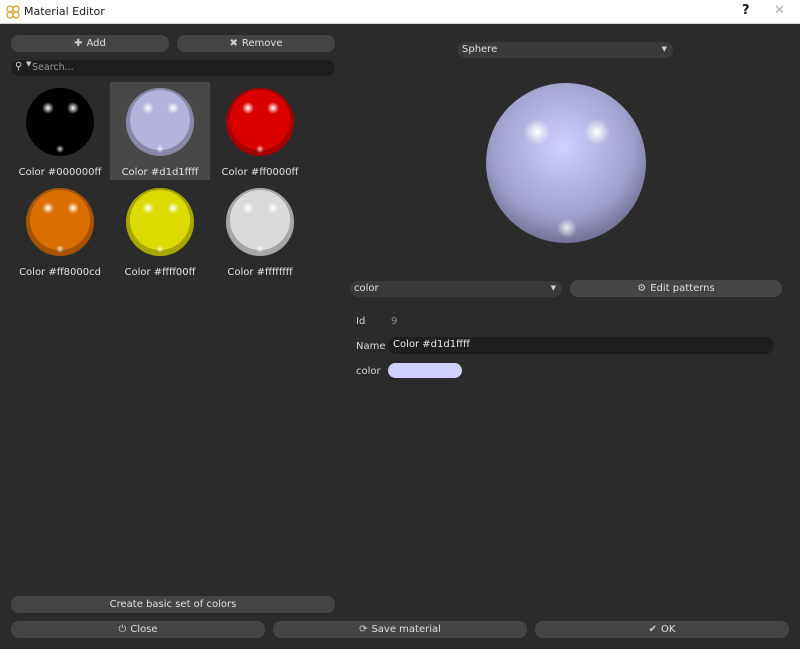 The height and width of the screenshot is (649, 800). What do you see at coordinates (64, 11) in the screenshot?
I see `window-title: Material Editor` at bounding box center [64, 11].